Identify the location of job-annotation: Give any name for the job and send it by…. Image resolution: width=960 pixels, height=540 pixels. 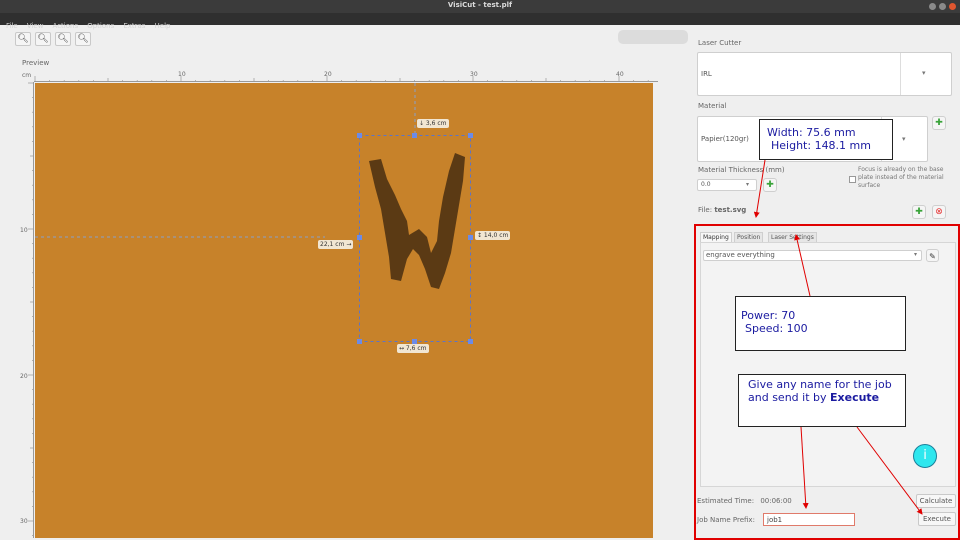
(822, 400).